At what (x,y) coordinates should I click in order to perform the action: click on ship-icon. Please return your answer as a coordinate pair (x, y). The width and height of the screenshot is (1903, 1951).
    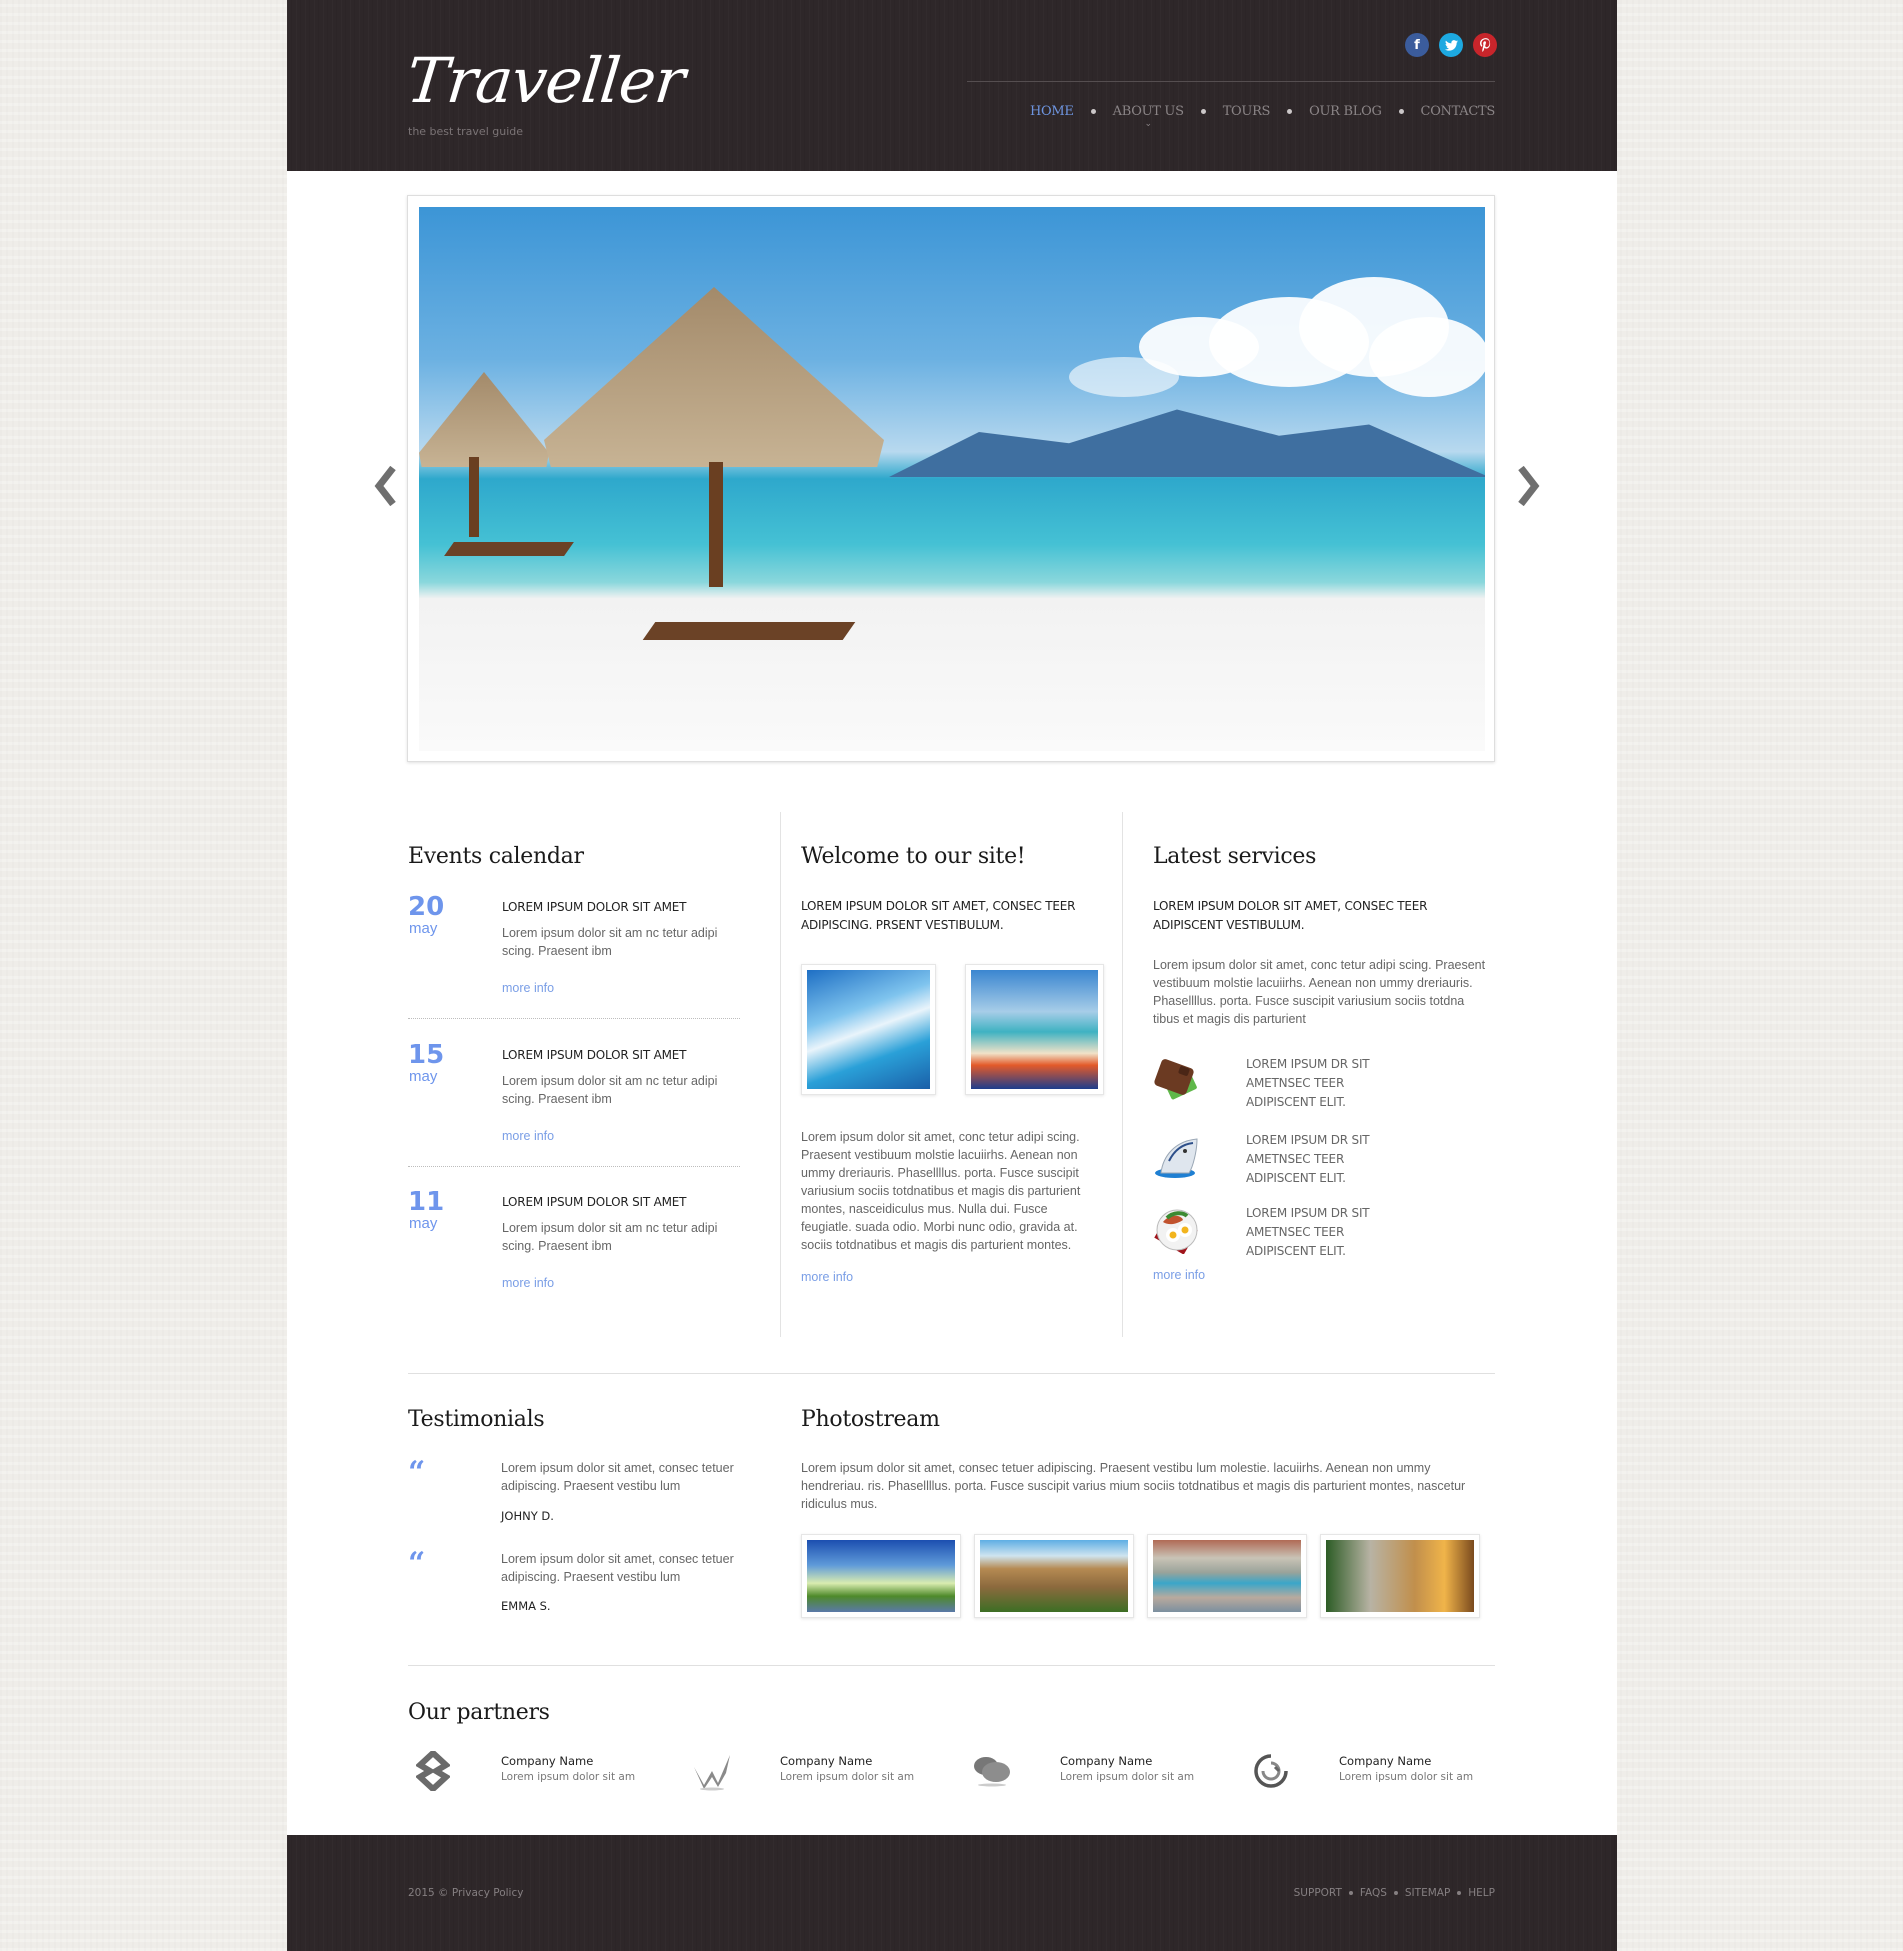
    Looking at the image, I should click on (1176, 1158).